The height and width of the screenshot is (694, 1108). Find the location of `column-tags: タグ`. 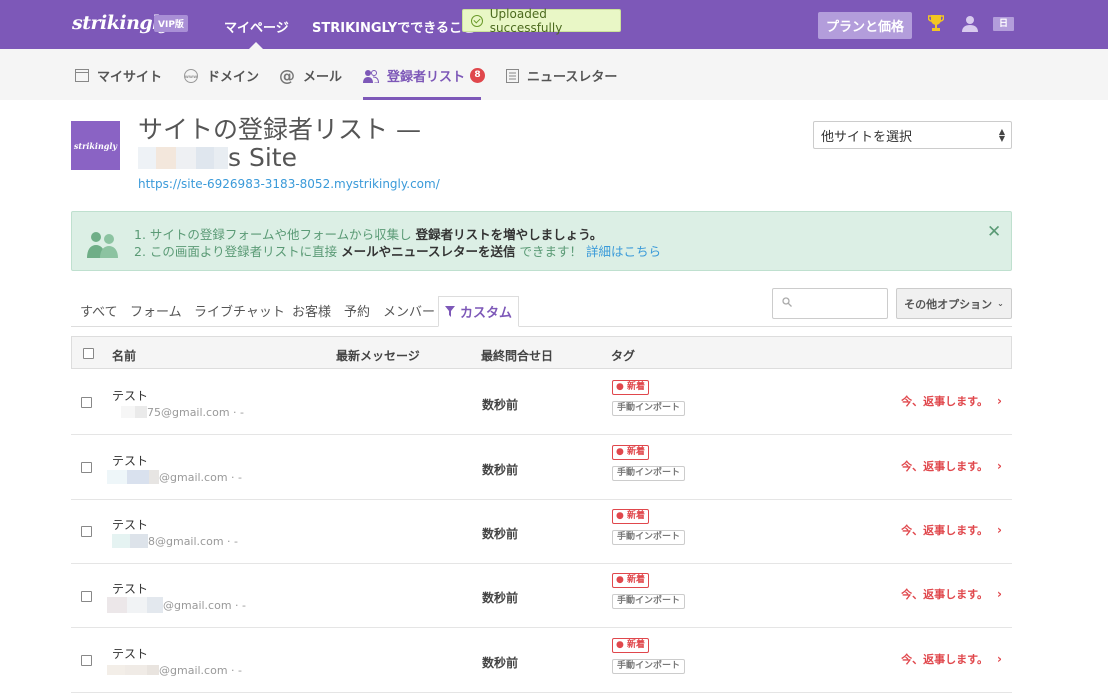

column-tags: タグ is located at coordinates (623, 355).